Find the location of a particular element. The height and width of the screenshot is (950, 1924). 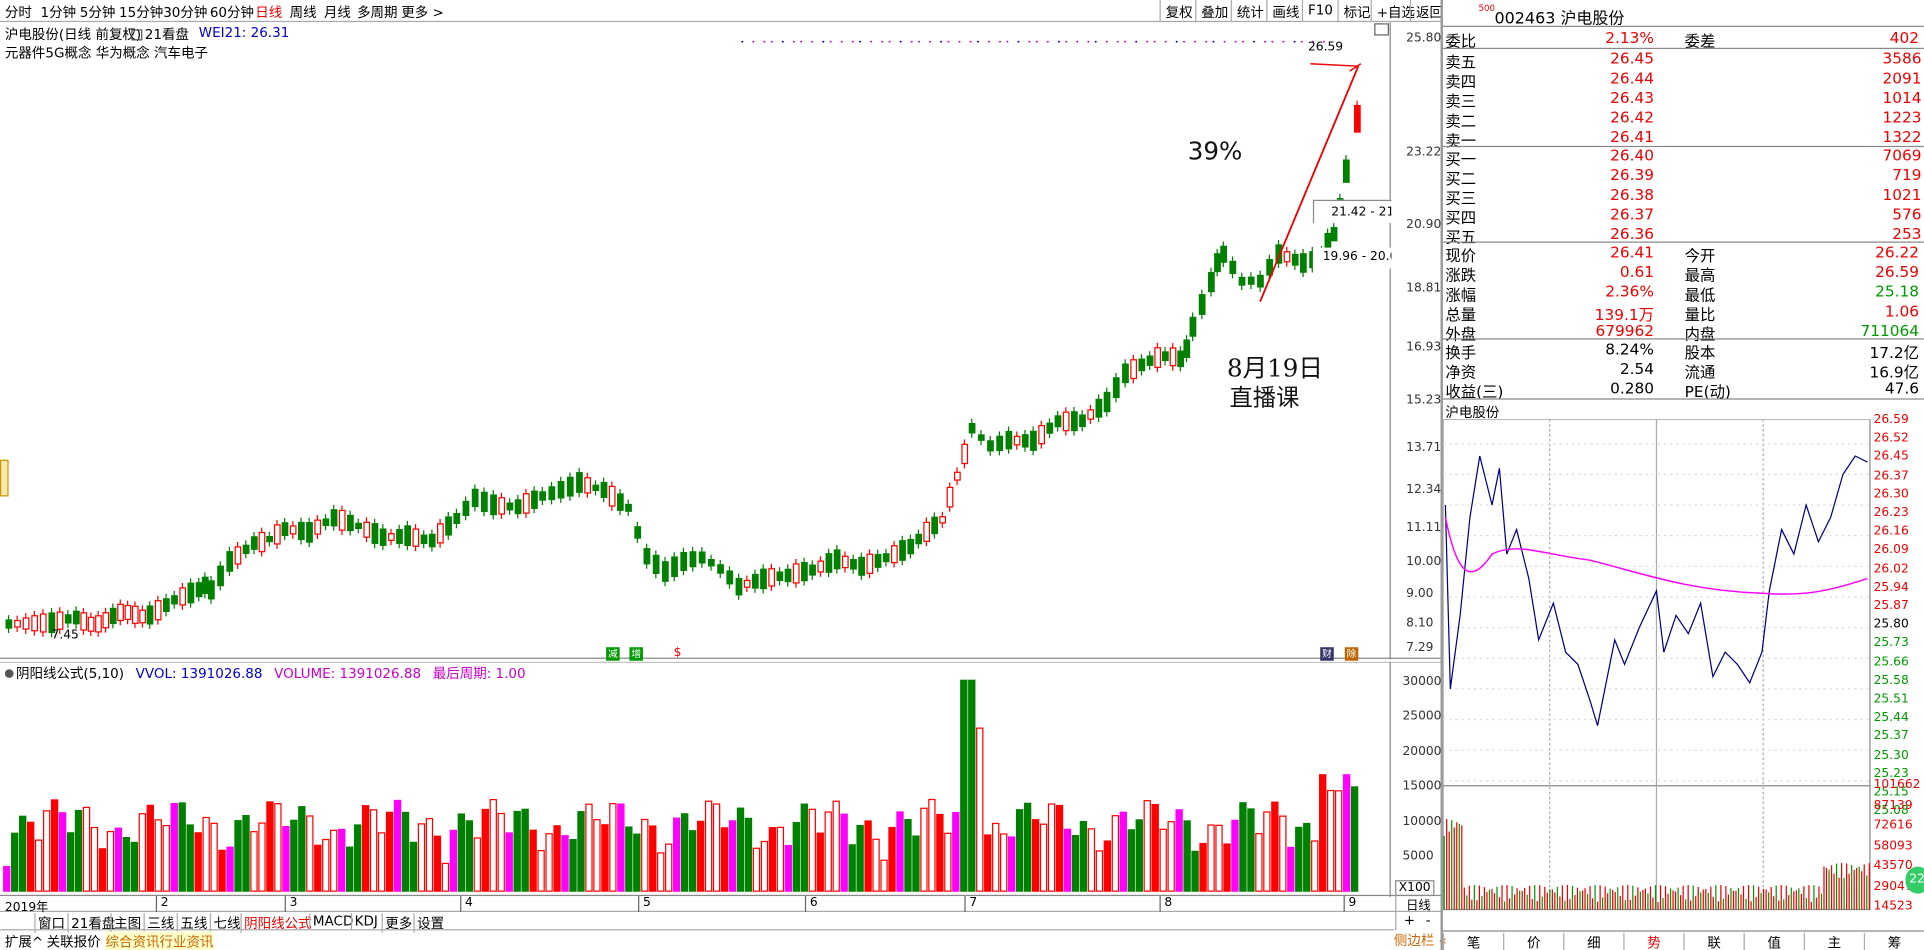

period-tab-10: 更多 > is located at coordinates (422, 12).